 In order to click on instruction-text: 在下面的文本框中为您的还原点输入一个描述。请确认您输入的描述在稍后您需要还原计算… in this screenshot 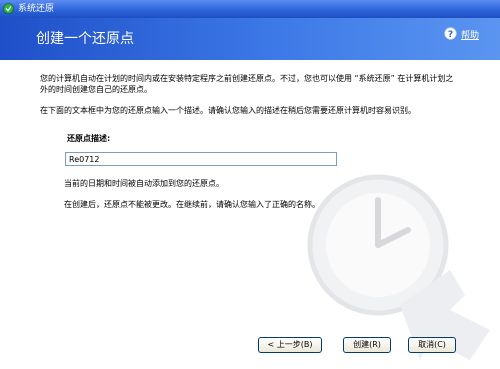, I will do `click(228, 110)`.